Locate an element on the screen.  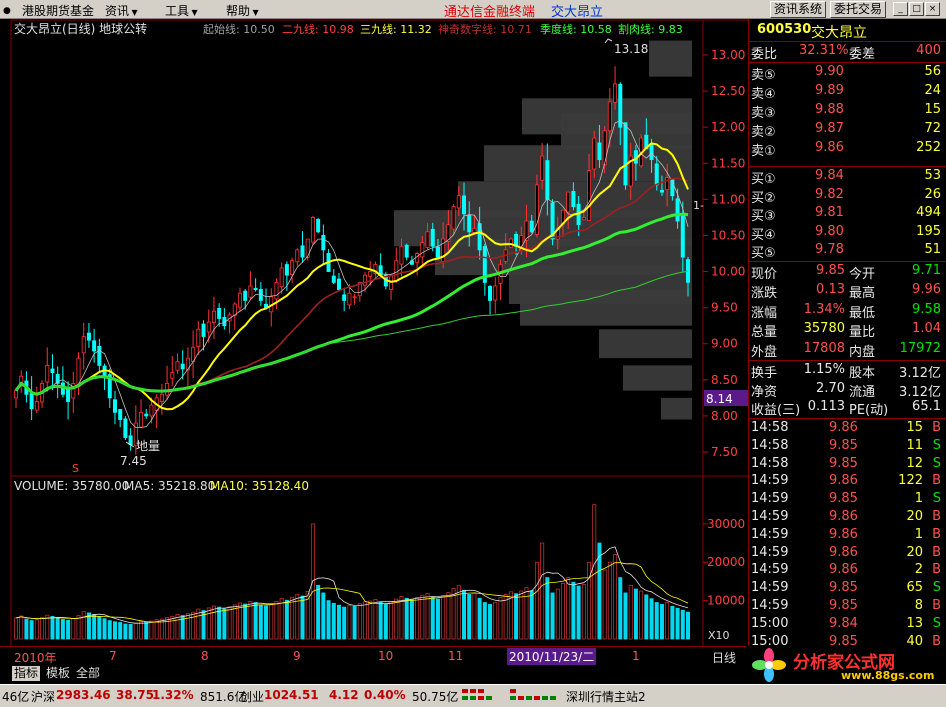
menu-hk-futures: 港股期货基金 is located at coordinates (58, 10).